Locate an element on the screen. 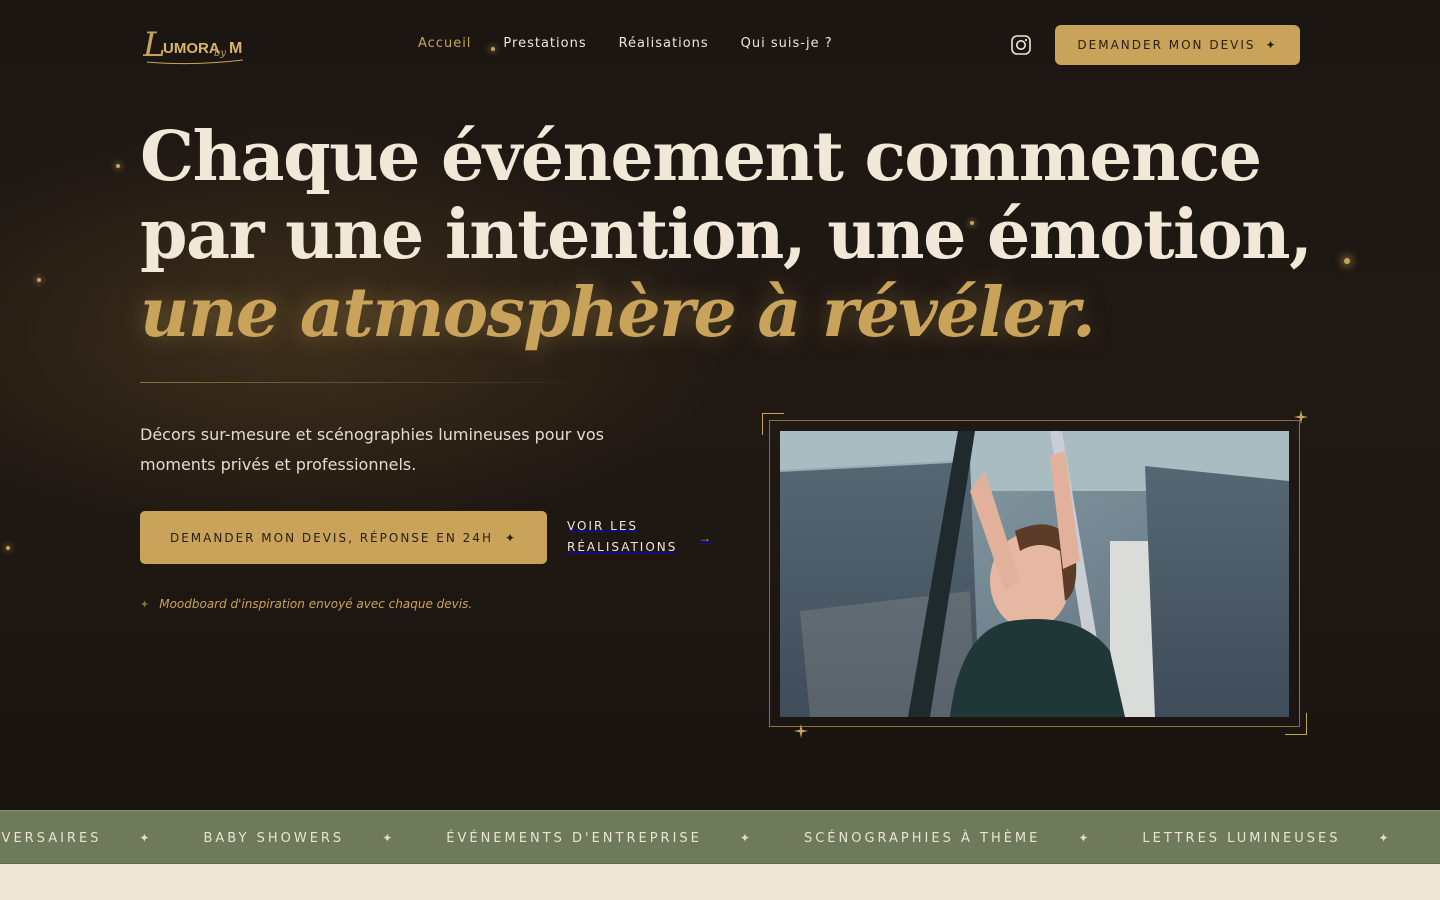  instagram-icon is located at coordinates (1021, 45).